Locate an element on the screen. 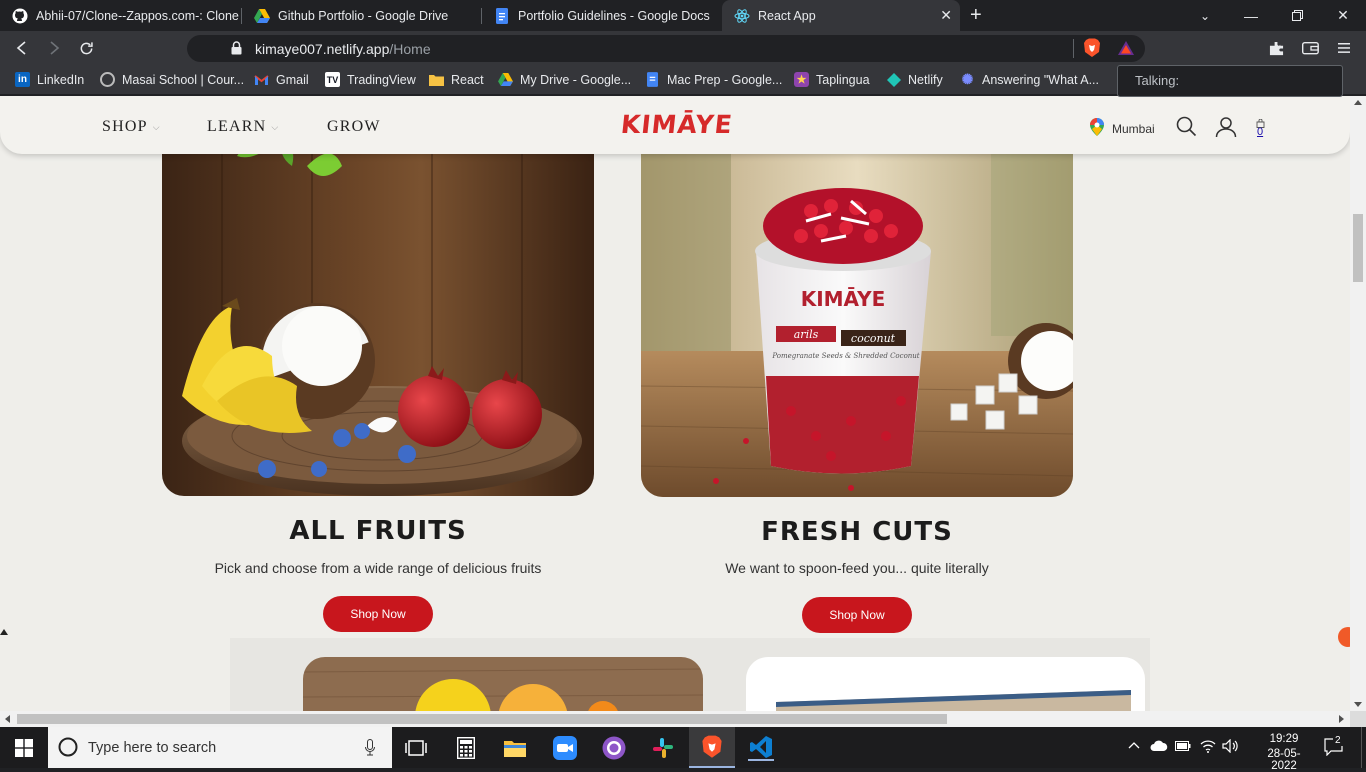  minimize-icon: — is located at coordinates (1251, 15).